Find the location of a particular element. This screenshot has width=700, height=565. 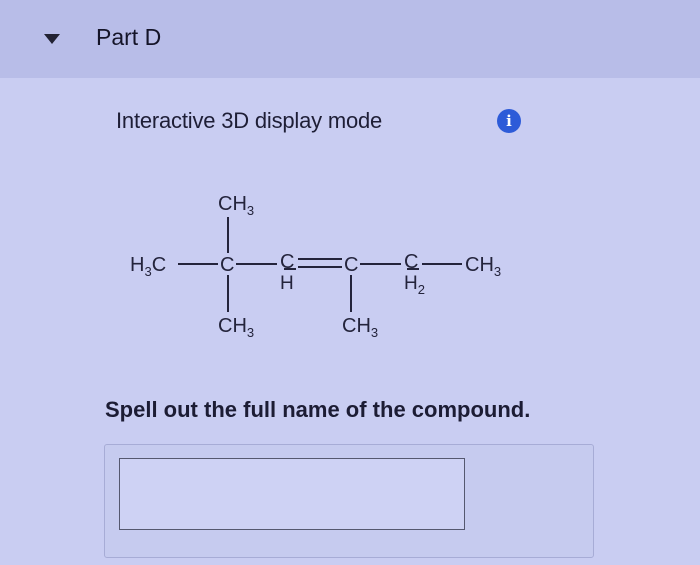

info-icon: i is located at coordinates (509, 121).